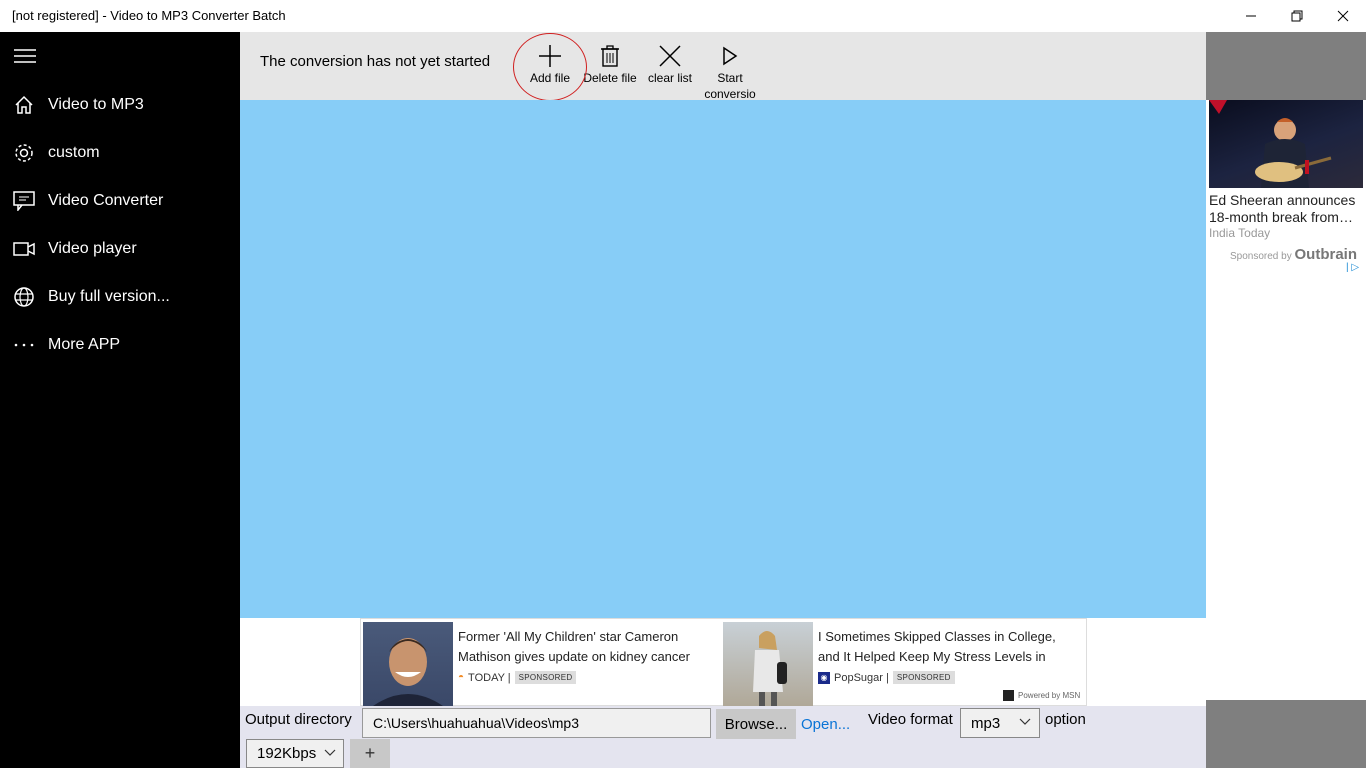 This screenshot has height=768, width=1366. I want to click on ad-source: India Today, so click(1240, 233).